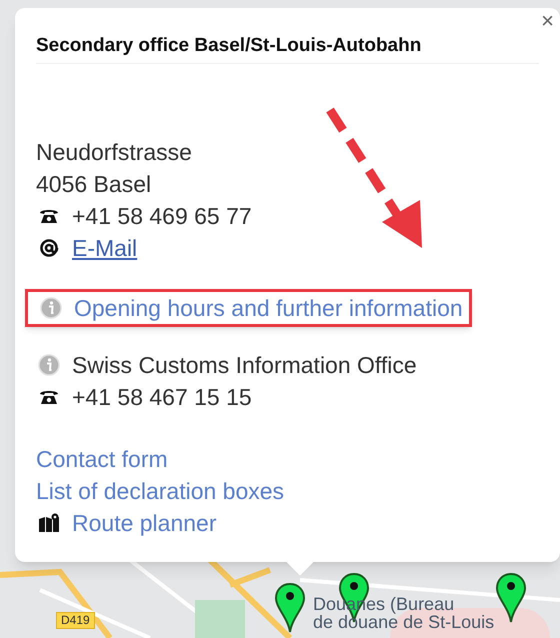 This screenshot has width=560, height=638. I want to click on popup-link: List of declaration boxes, so click(160, 491).